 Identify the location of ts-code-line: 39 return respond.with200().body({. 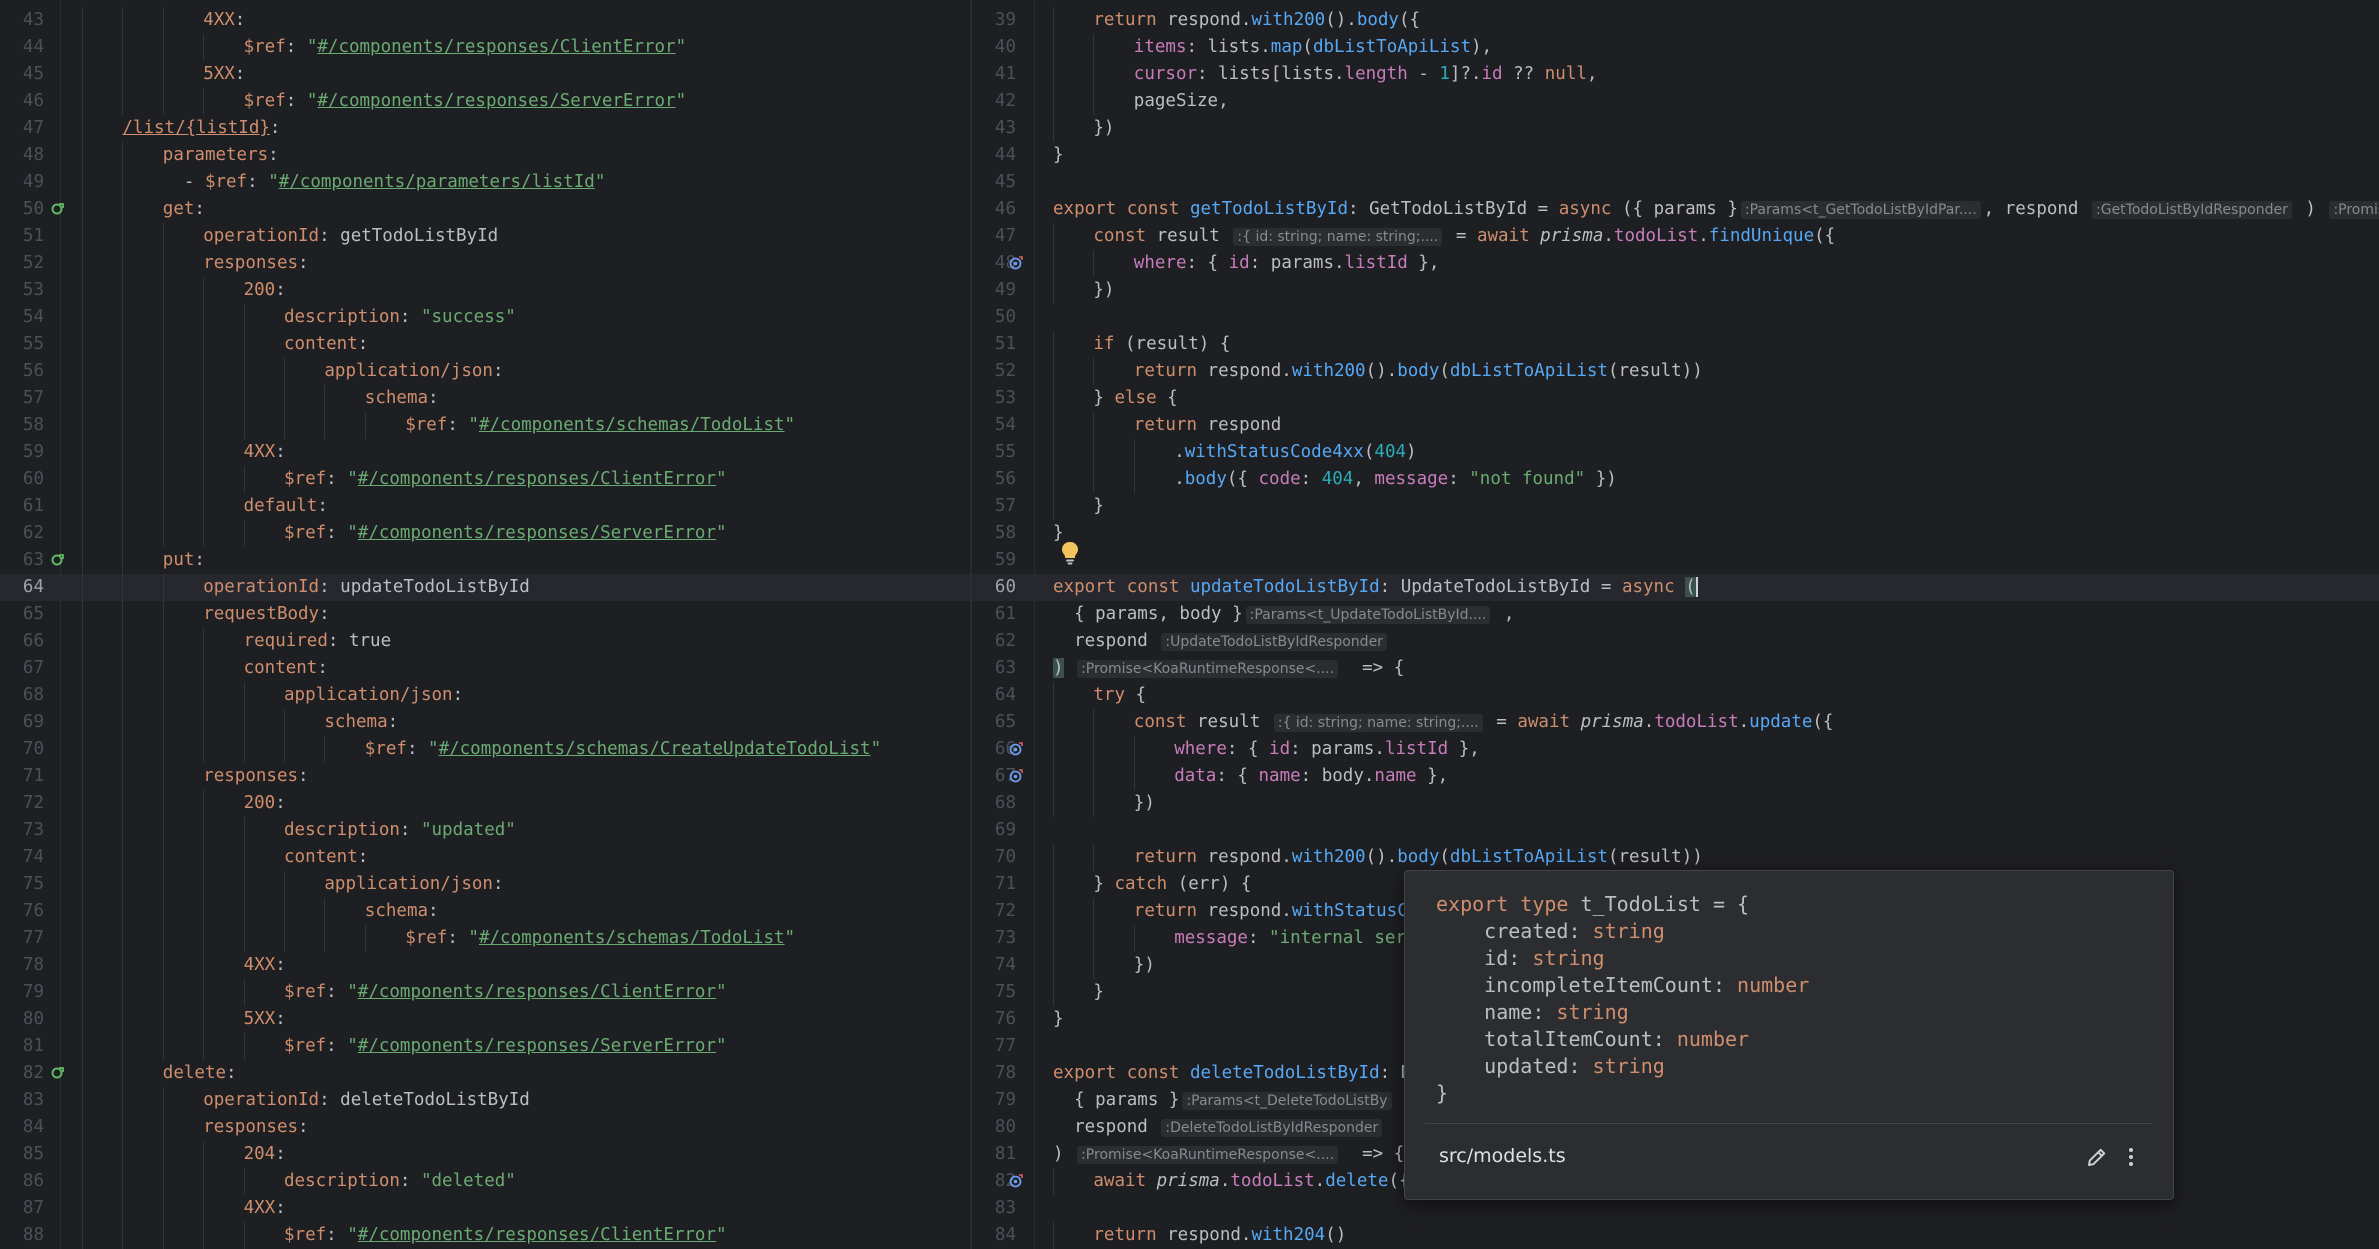
(1675, 20).